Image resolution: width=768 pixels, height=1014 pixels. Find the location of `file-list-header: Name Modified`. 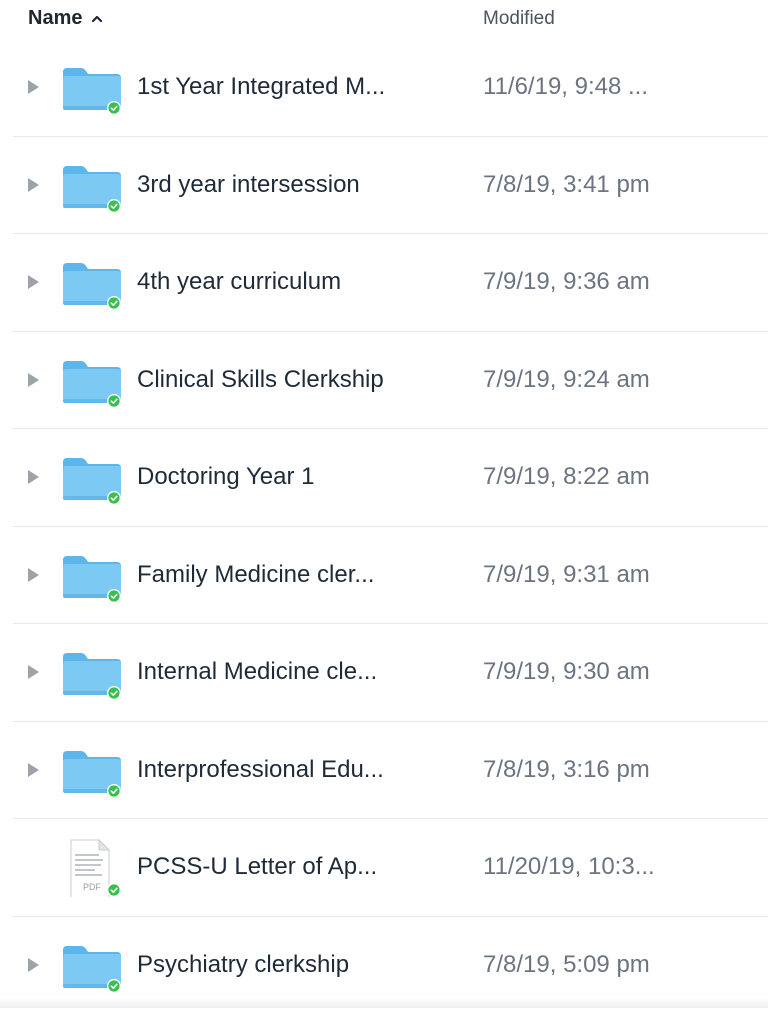

file-list-header: Name Modified is located at coordinates (384, 20).